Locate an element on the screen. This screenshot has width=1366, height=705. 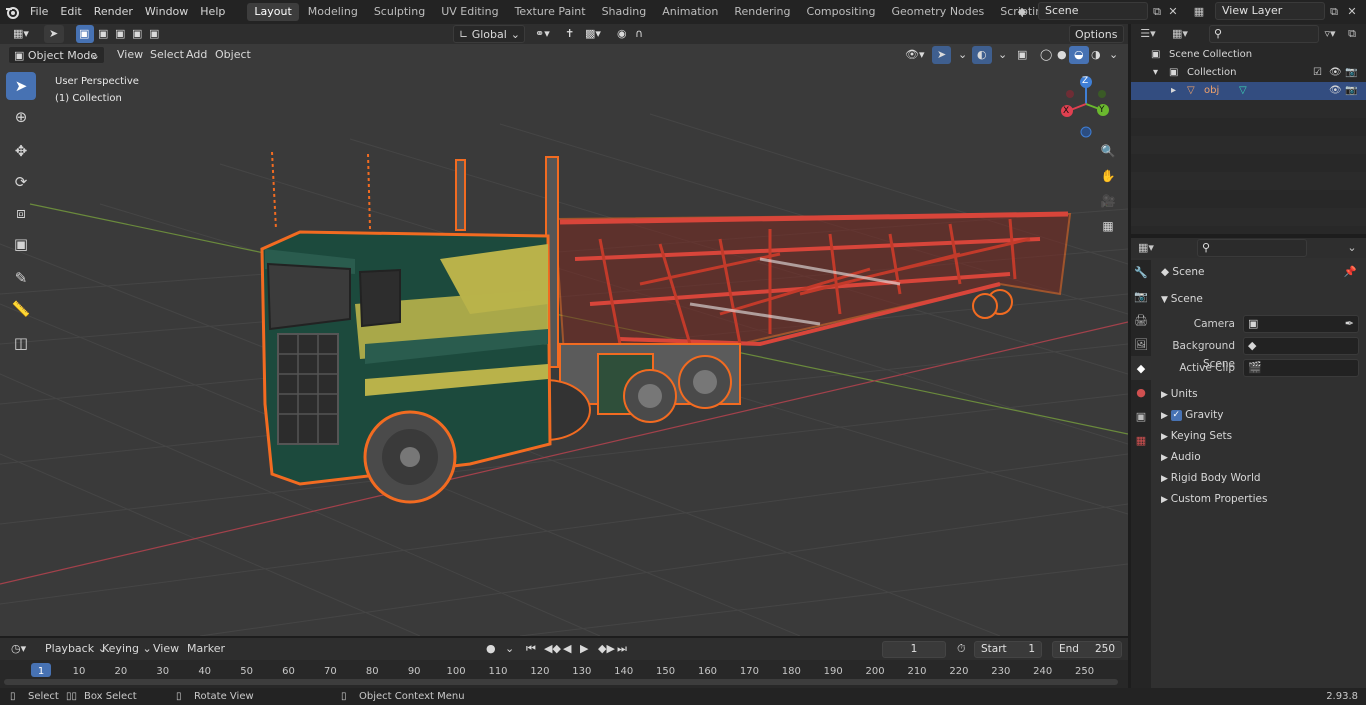
viewport-menu-object: Object is located at coordinates (233, 55).